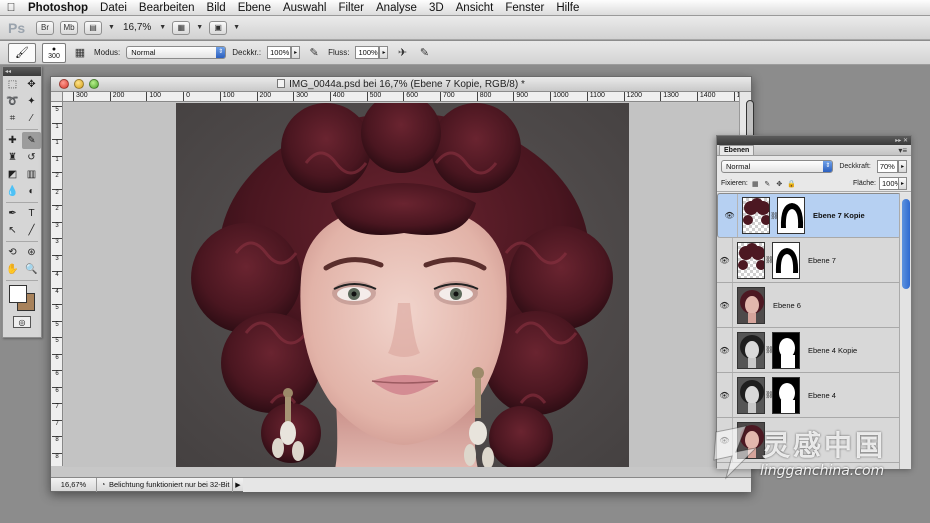 The width and height of the screenshot is (930, 523). Describe the element at coordinates (57, 97) in the screenshot. I see `ruler-origin` at that location.